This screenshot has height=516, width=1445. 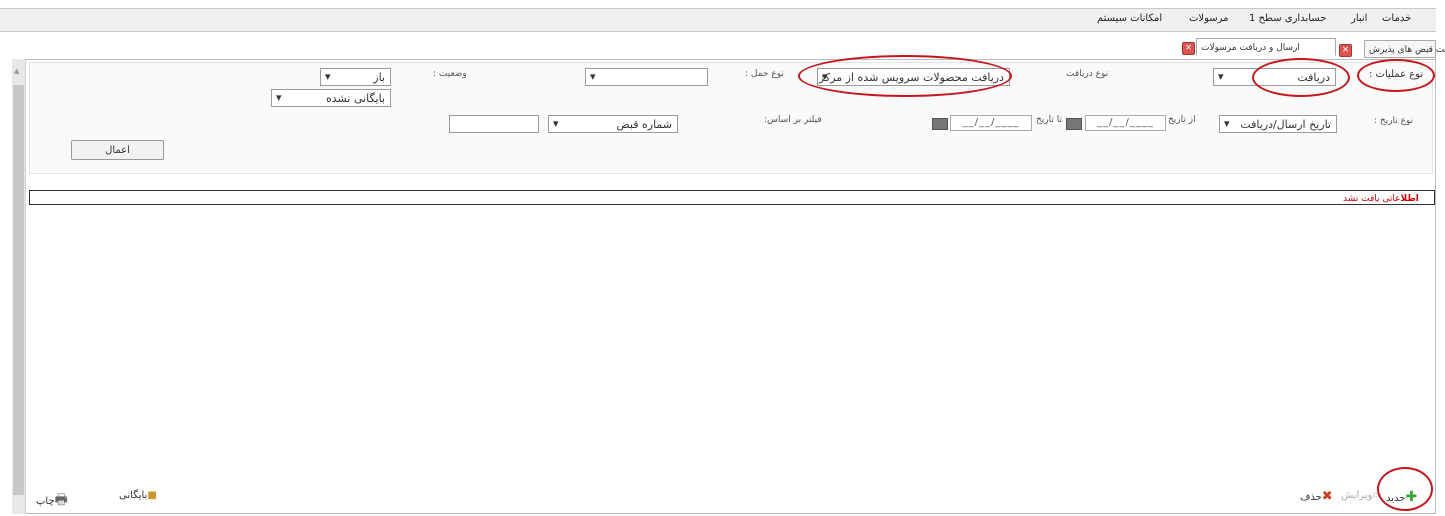 I want to click on archive-status-value: بایگانی نشده, so click(x=355, y=98).